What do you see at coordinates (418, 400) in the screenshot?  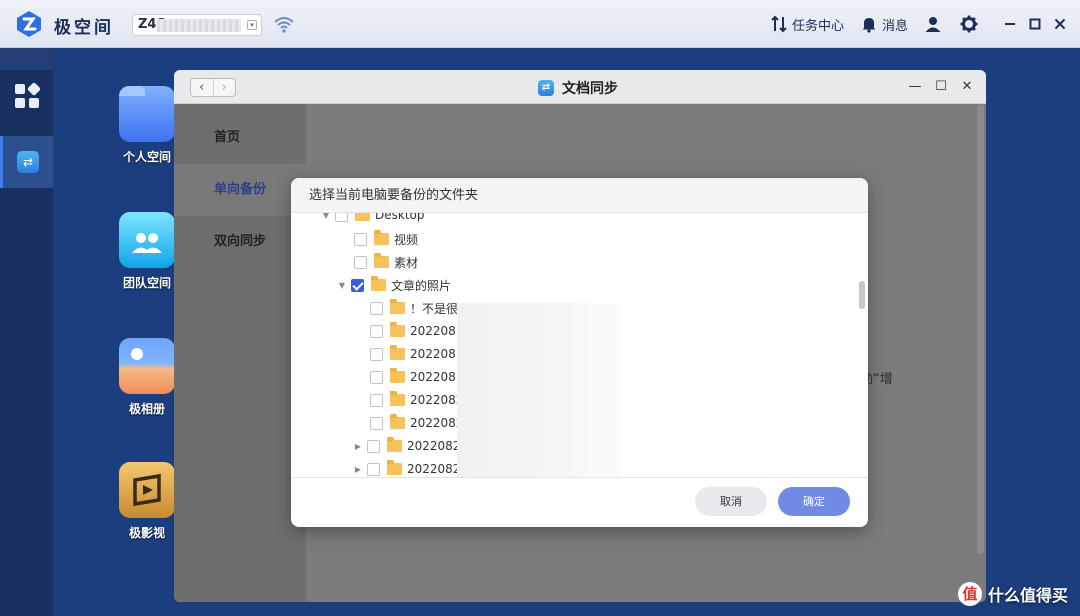 I see `tree-row: 20220820` at bounding box center [418, 400].